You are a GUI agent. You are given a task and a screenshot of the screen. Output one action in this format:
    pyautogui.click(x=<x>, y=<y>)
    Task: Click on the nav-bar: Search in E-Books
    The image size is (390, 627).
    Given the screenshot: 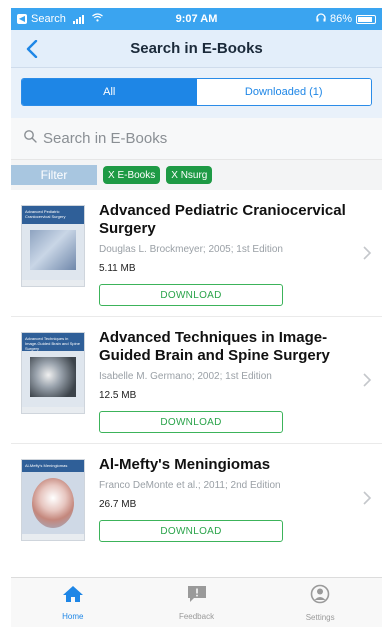 What is the action you would take?
    pyautogui.click(x=196, y=49)
    